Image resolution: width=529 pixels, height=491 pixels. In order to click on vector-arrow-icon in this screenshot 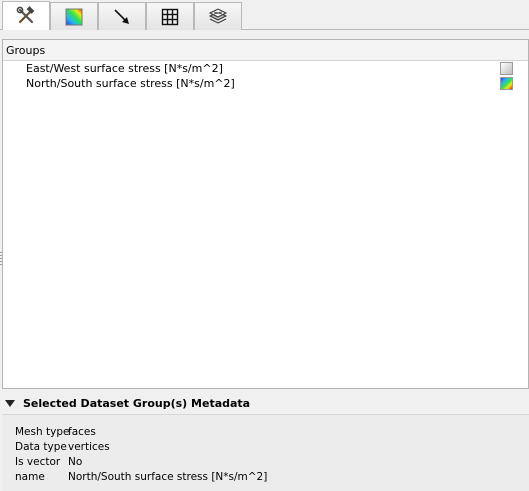, I will do `click(122, 17)`.